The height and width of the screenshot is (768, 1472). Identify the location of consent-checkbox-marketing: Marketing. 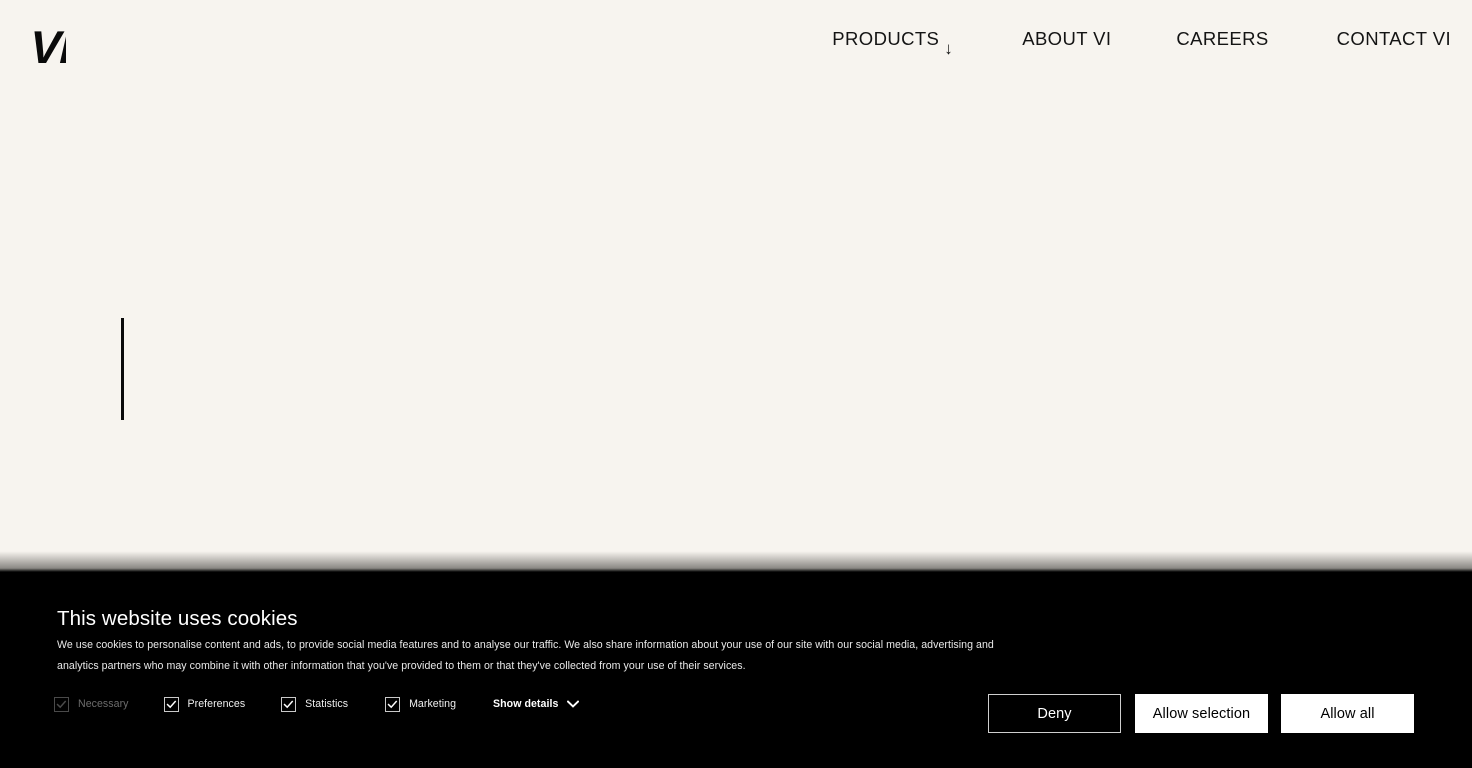
(420, 704).